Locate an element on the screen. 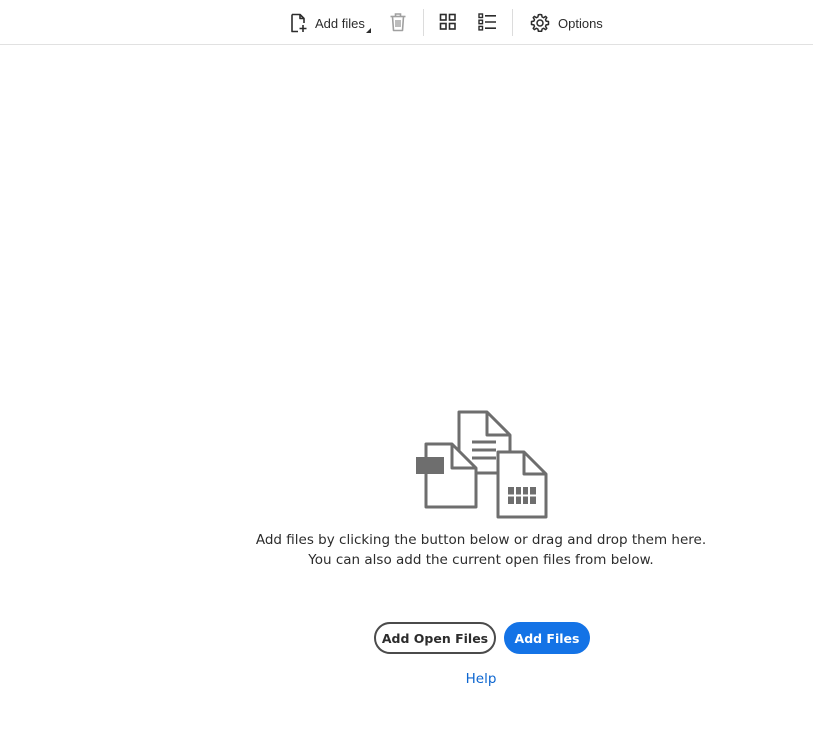 This screenshot has width=813, height=749. toolbar: Add files Options is located at coordinates (406, 22).